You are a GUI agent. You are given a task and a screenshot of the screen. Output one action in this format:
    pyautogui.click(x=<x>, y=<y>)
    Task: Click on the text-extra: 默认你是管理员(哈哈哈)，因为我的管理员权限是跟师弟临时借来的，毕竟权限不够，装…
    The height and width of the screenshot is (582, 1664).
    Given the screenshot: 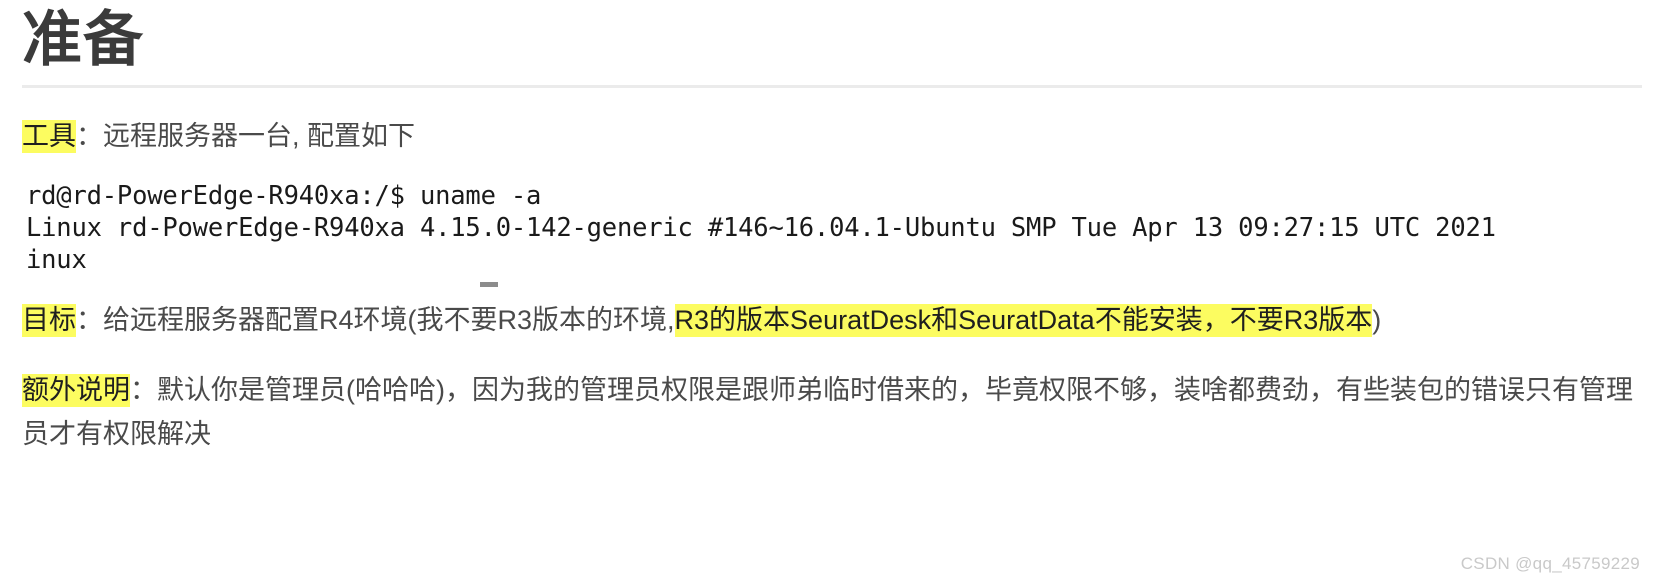 What is the action you would take?
    pyautogui.click(x=827, y=412)
    